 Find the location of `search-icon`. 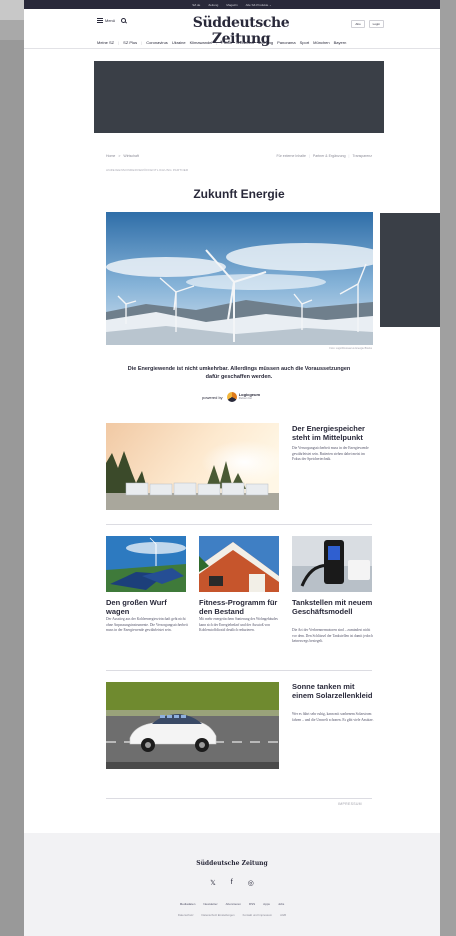

search-icon is located at coordinates (124, 20).